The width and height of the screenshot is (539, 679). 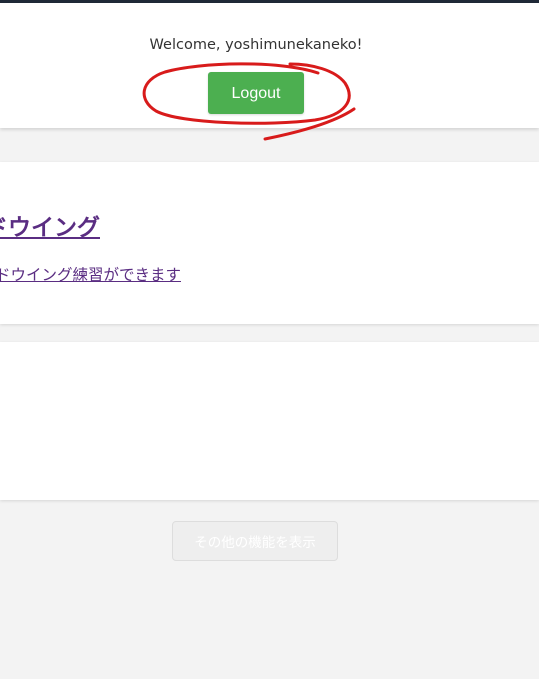 What do you see at coordinates (90, 274) in the screenshot?
I see `feature-card-description-link: ドウイング練習ができます` at bounding box center [90, 274].